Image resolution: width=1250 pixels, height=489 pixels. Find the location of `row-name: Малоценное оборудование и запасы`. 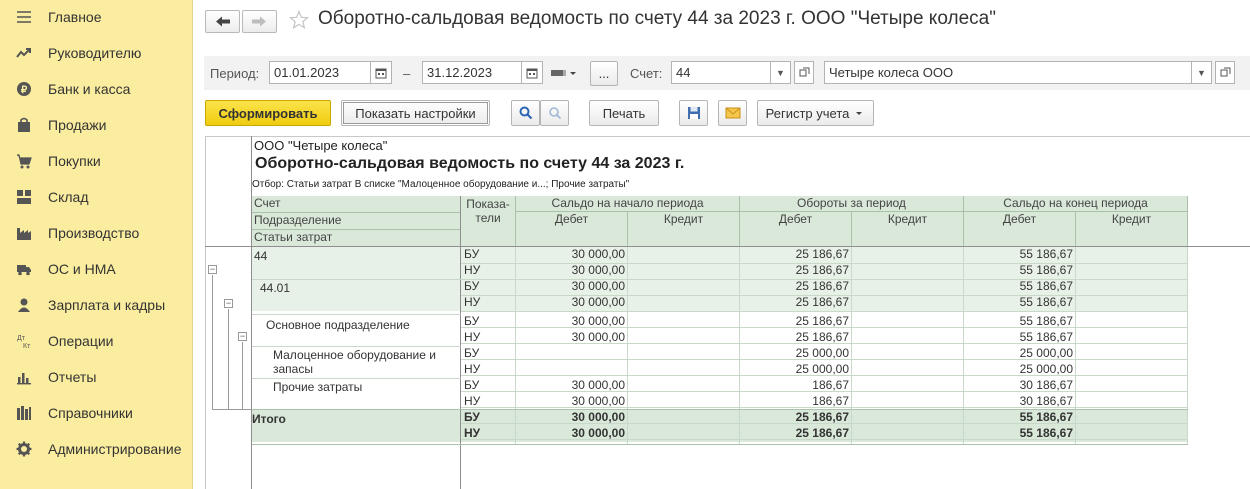

row-name: Малоценное оборудование и запасы is located at coordinates (356, 362).